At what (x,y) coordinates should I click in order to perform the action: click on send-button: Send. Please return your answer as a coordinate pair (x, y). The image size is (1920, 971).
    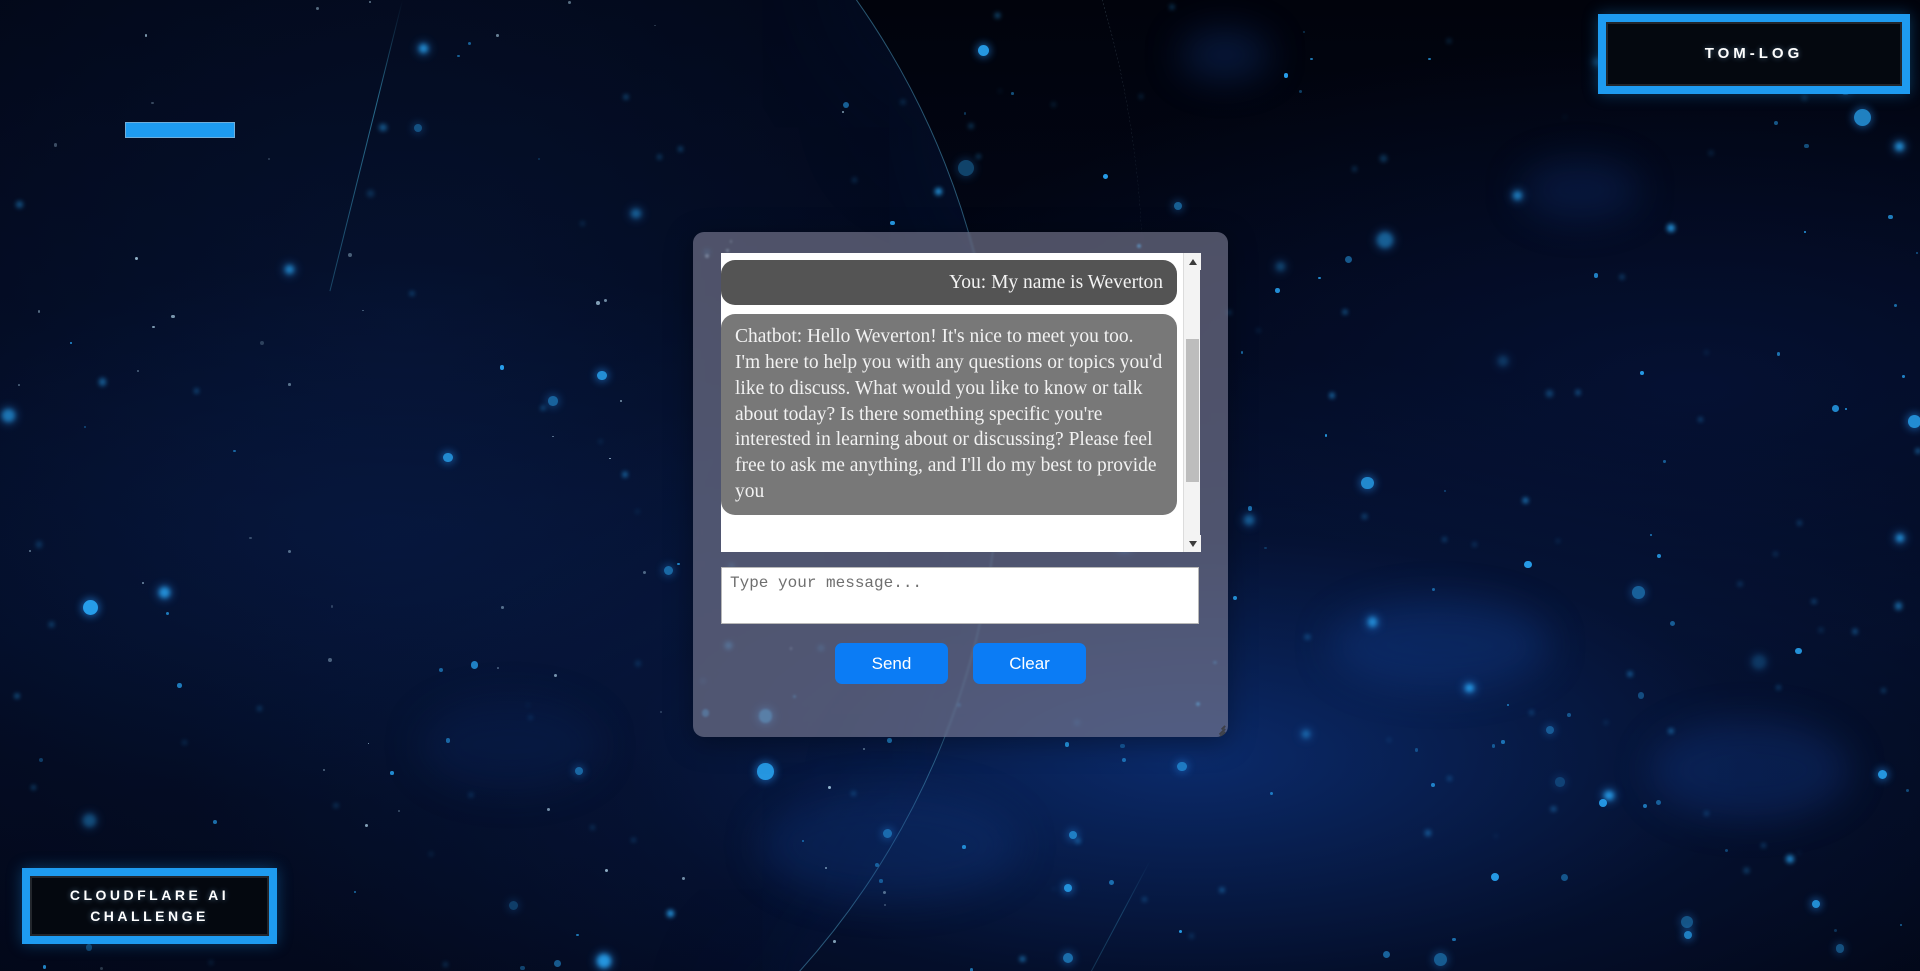
    Looking at the image, I should click on (891, 663).